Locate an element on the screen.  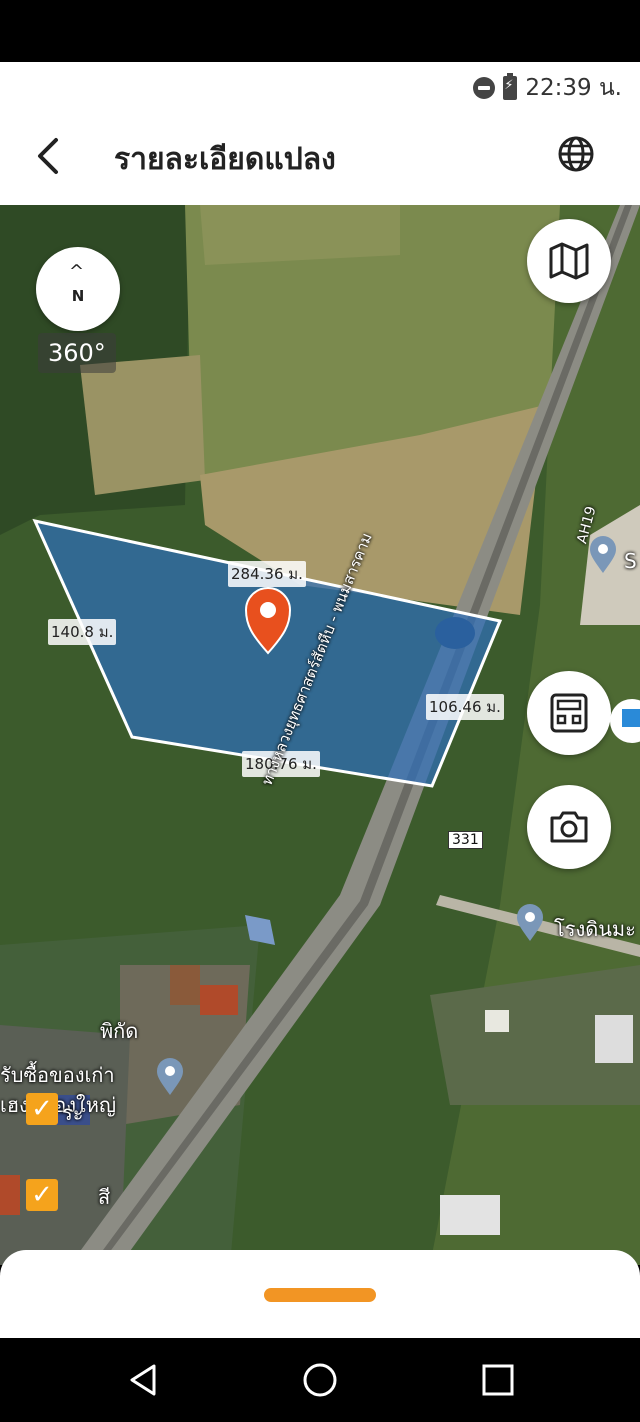
page-title: รายละเอียดแปลง is located at coordinates (225, 159).